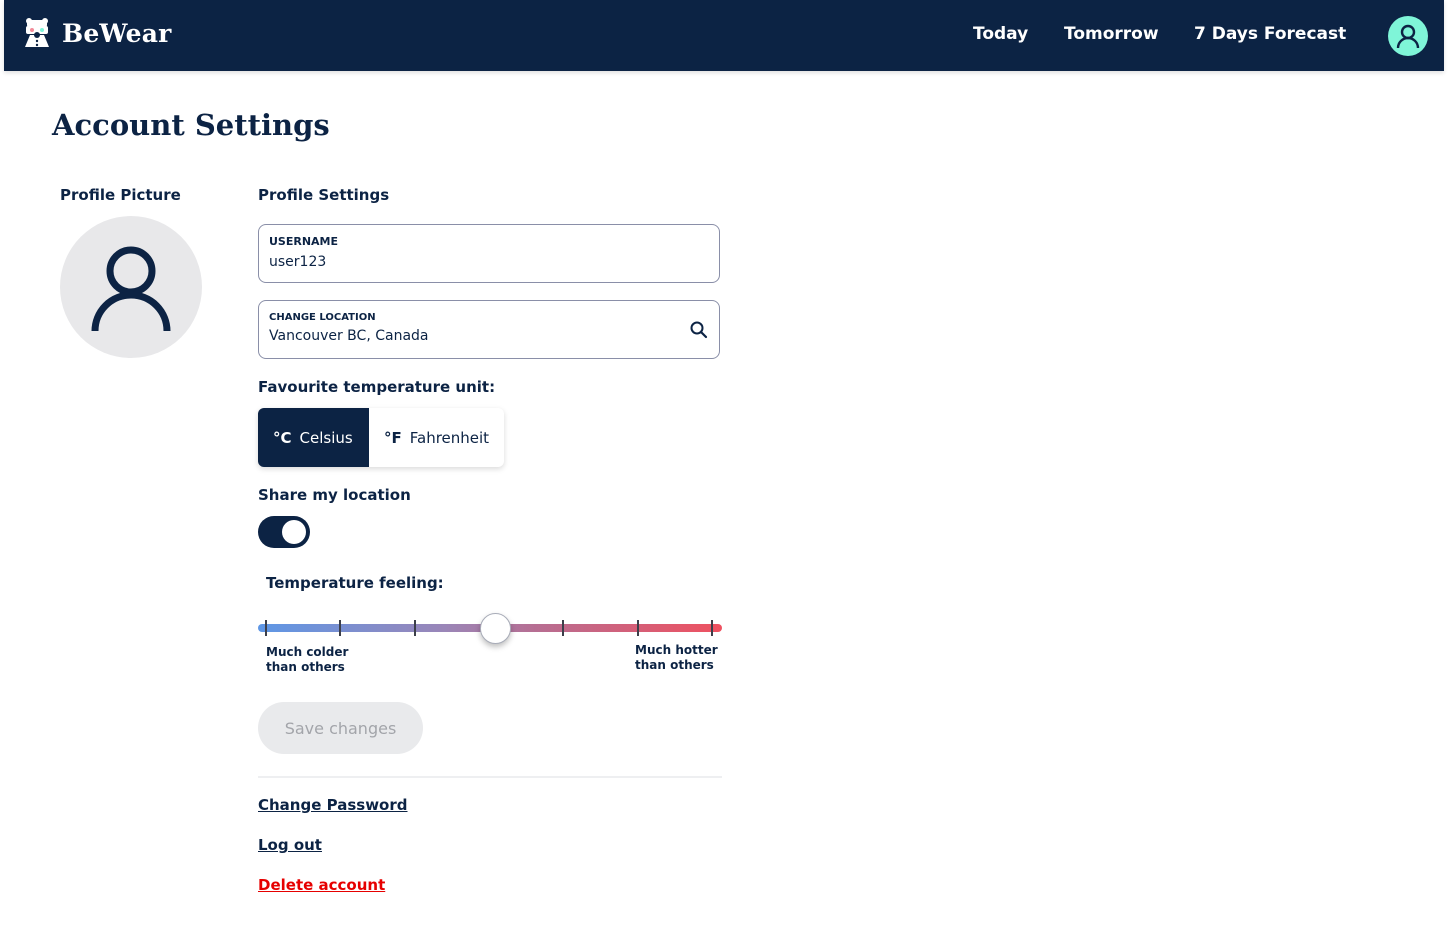 The image size is (1449, 938). I want to click on location-field: CHANGE LOCATION, so click(489, 329).